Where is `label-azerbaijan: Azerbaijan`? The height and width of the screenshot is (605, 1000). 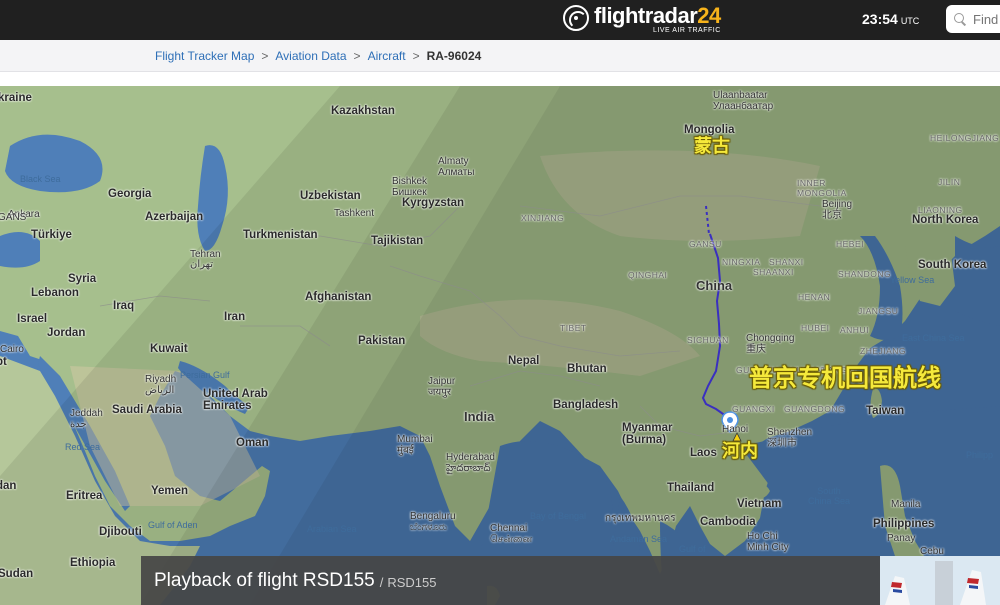 label-azerbaijan: Azerbaijan is located at coordinates (174, 217).